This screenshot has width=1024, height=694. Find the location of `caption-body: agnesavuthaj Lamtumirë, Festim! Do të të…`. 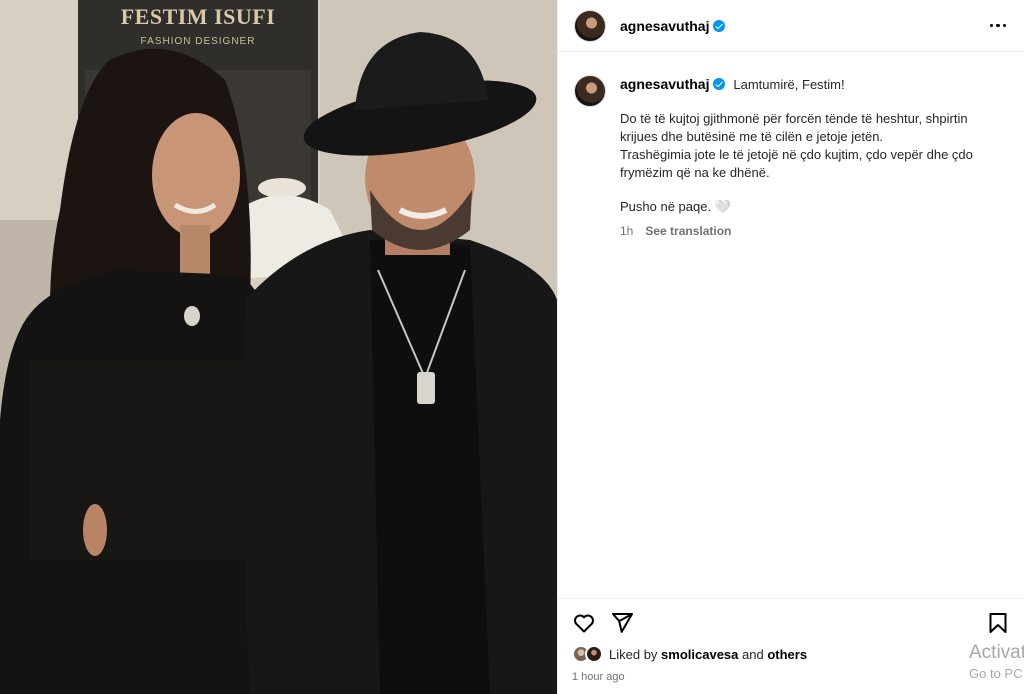

caption-body: agnesavuthaj Lamtumirë, Festim! Do të të… is located at coordinates (805, 157).